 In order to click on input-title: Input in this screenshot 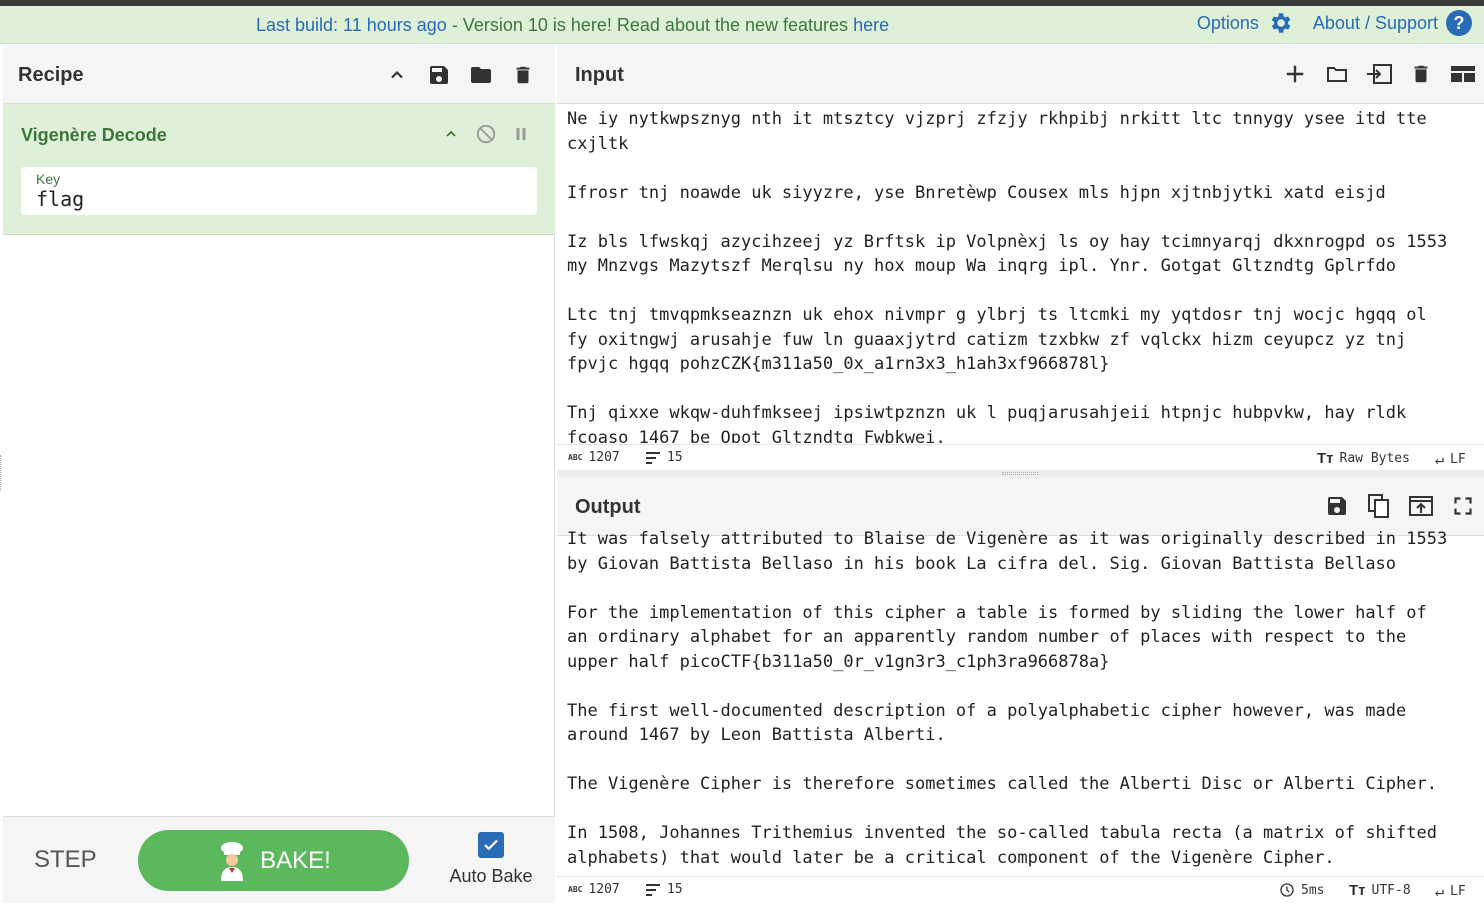, I will do `click(599, 75)`.